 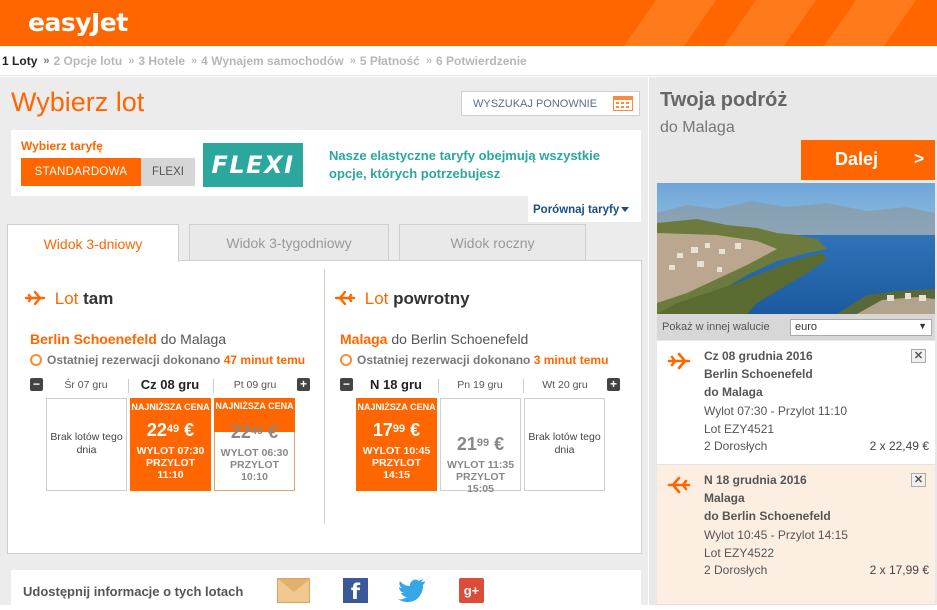 I want to click on trip-total: 2 x 17,99 €, so click(x=899, y=570).